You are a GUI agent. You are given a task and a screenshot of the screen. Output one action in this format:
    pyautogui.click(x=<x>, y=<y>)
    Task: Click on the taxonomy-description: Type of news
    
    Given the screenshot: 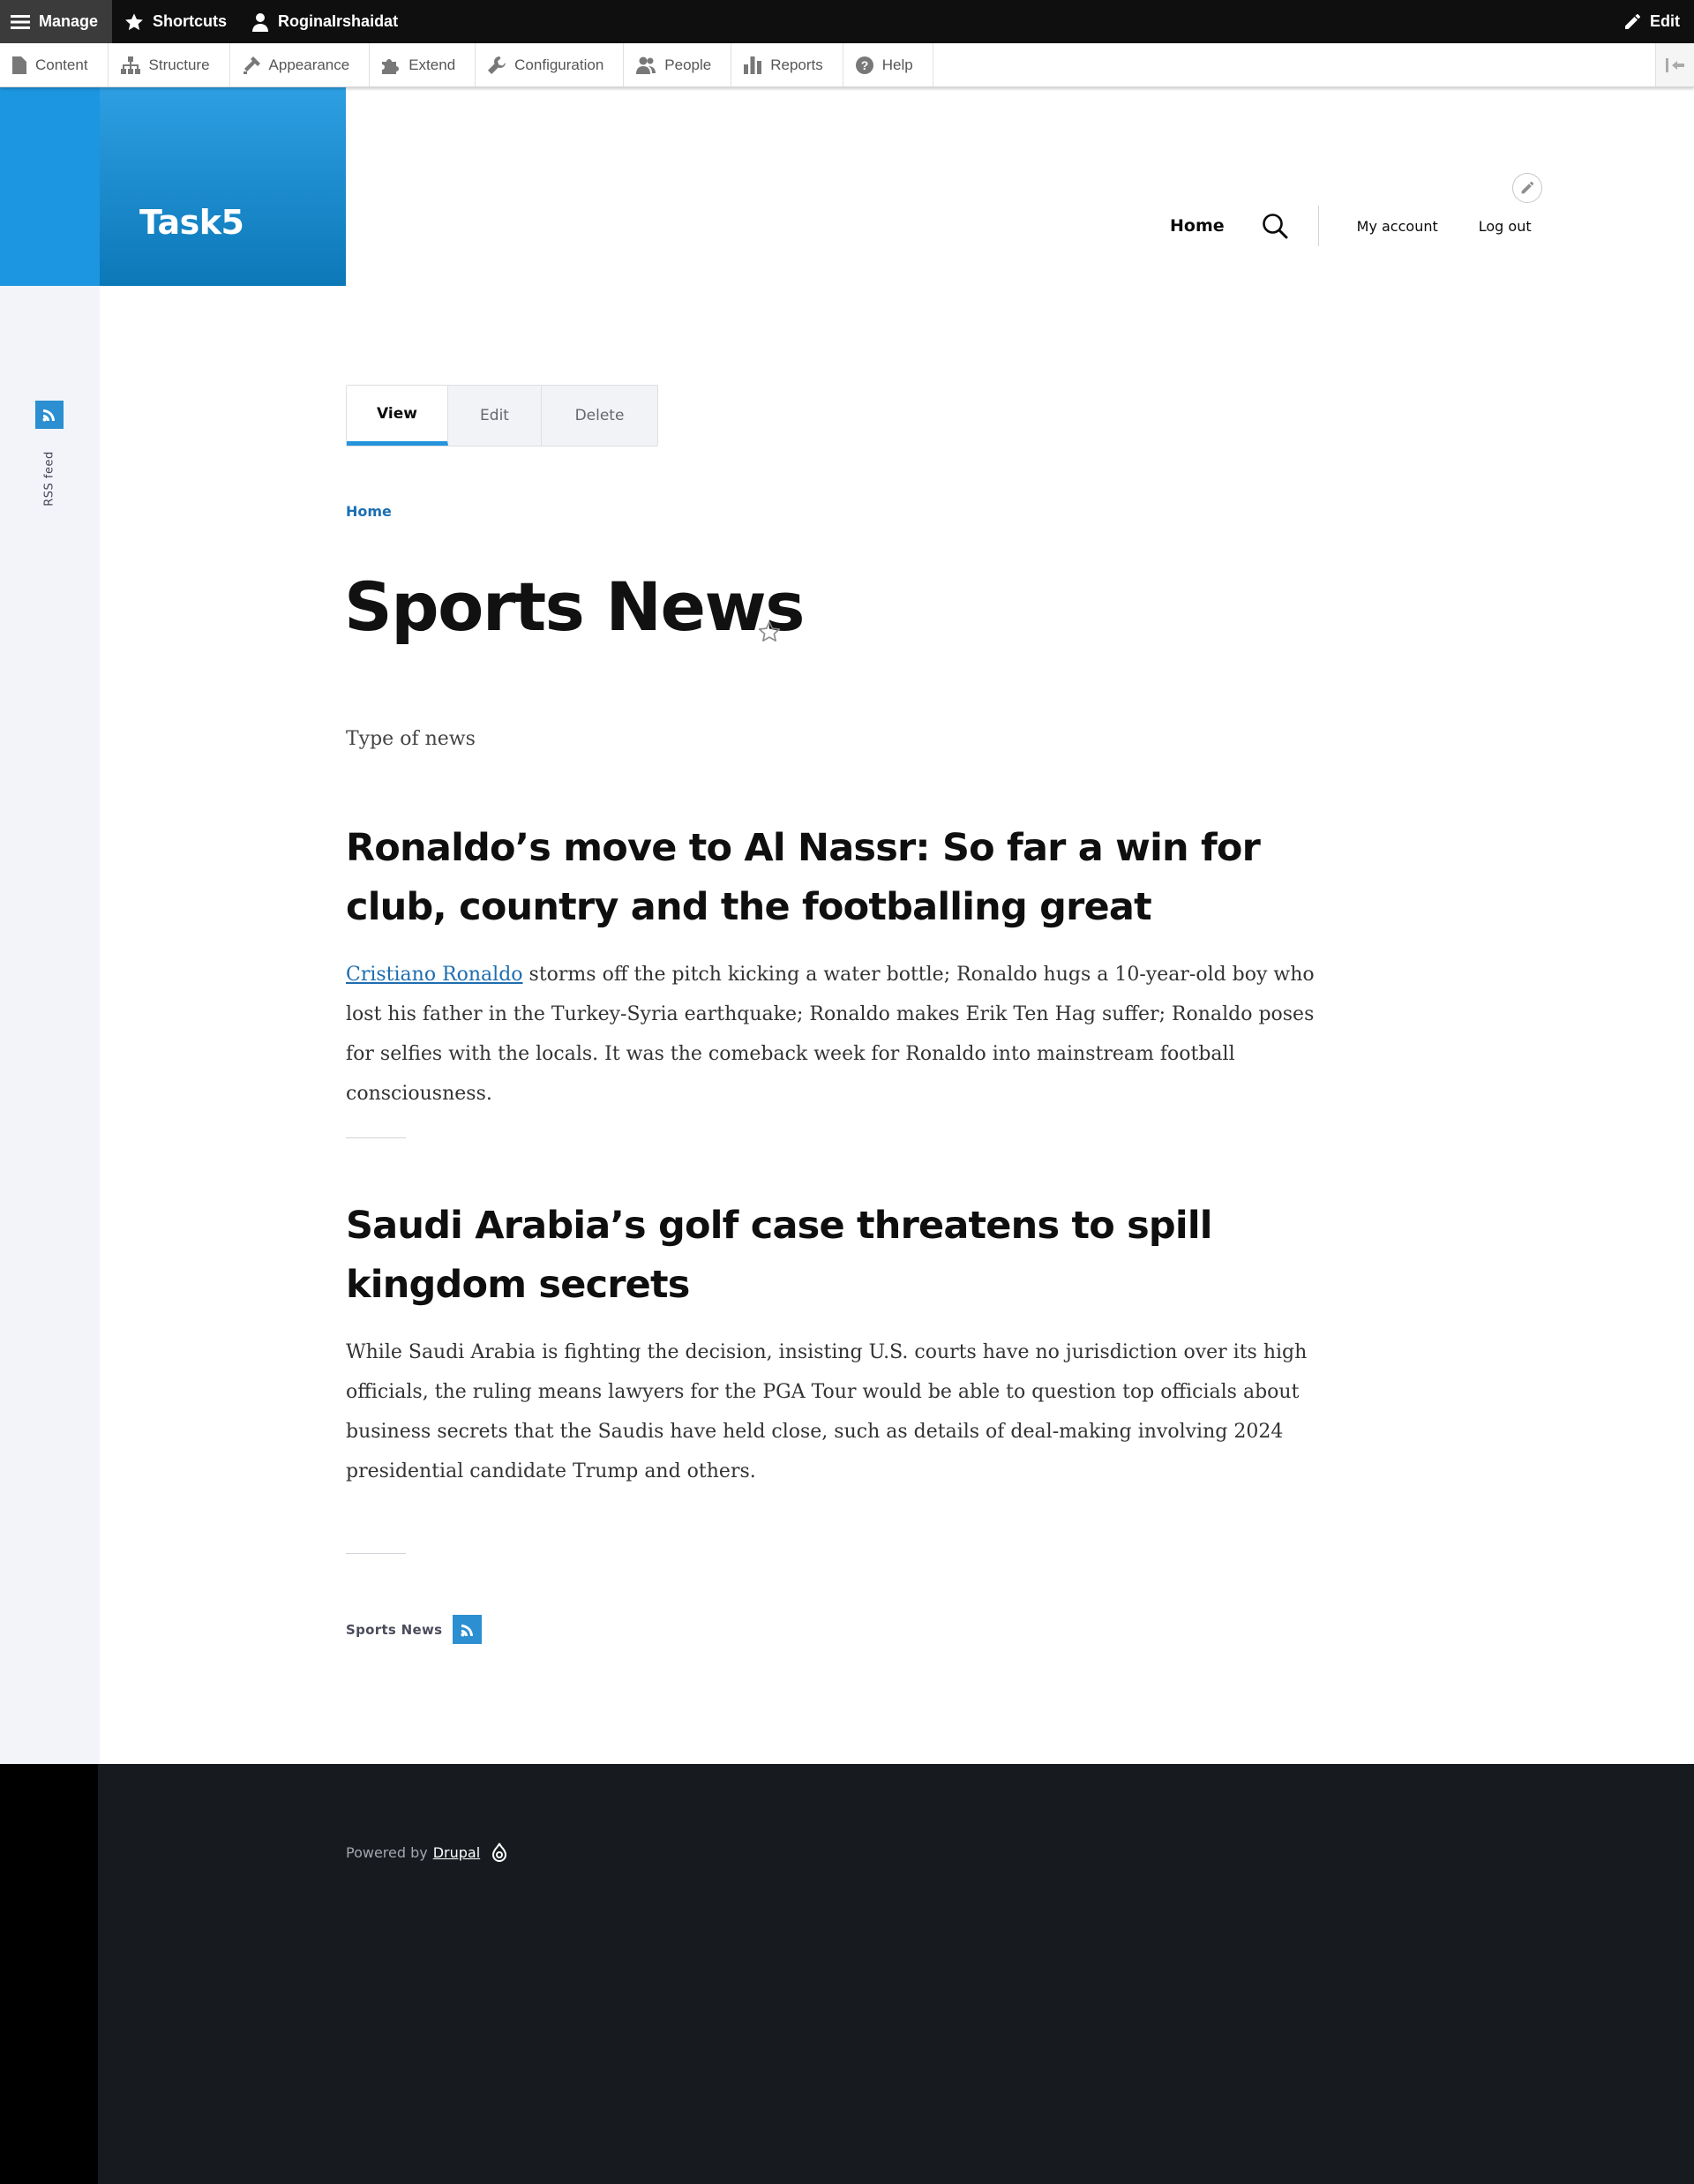 What is the action you would take?
    pyautogui.click(x=411, y=739)
    